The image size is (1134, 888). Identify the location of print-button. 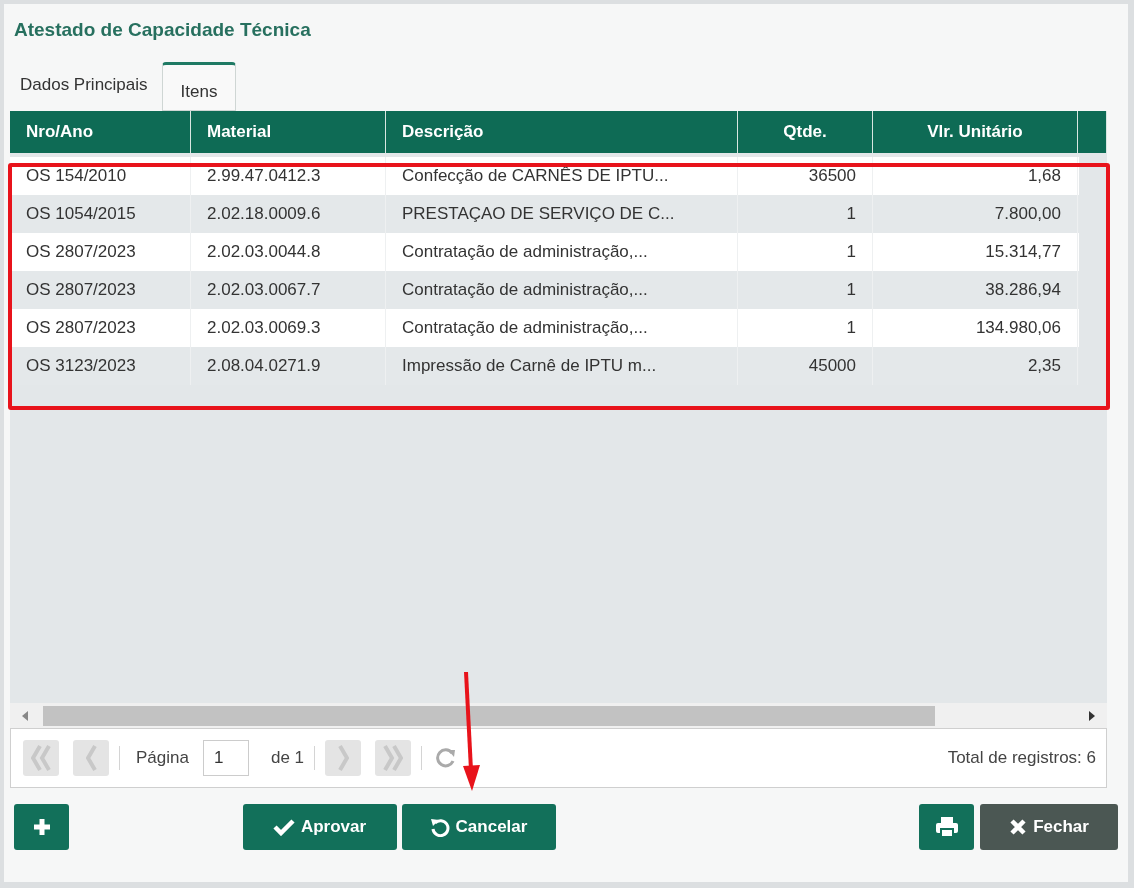
(946, 826).